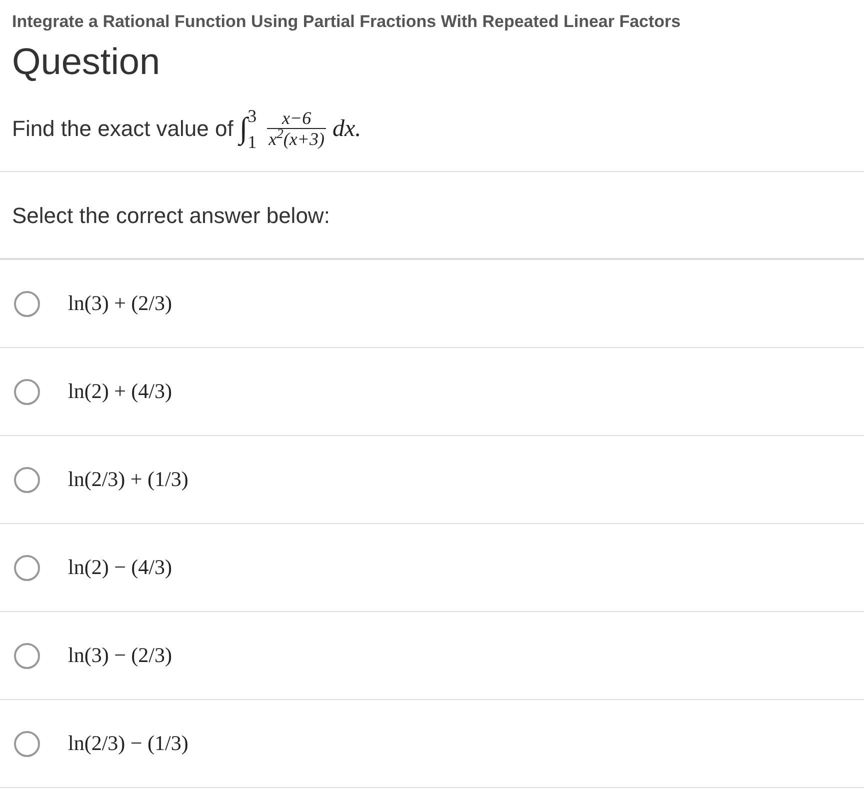 The width and height of the screenshot is (864, 810). Describe the element at coordinates (123, 129) in the screenshot. I see `question-text: Find the exact value of` at that location.